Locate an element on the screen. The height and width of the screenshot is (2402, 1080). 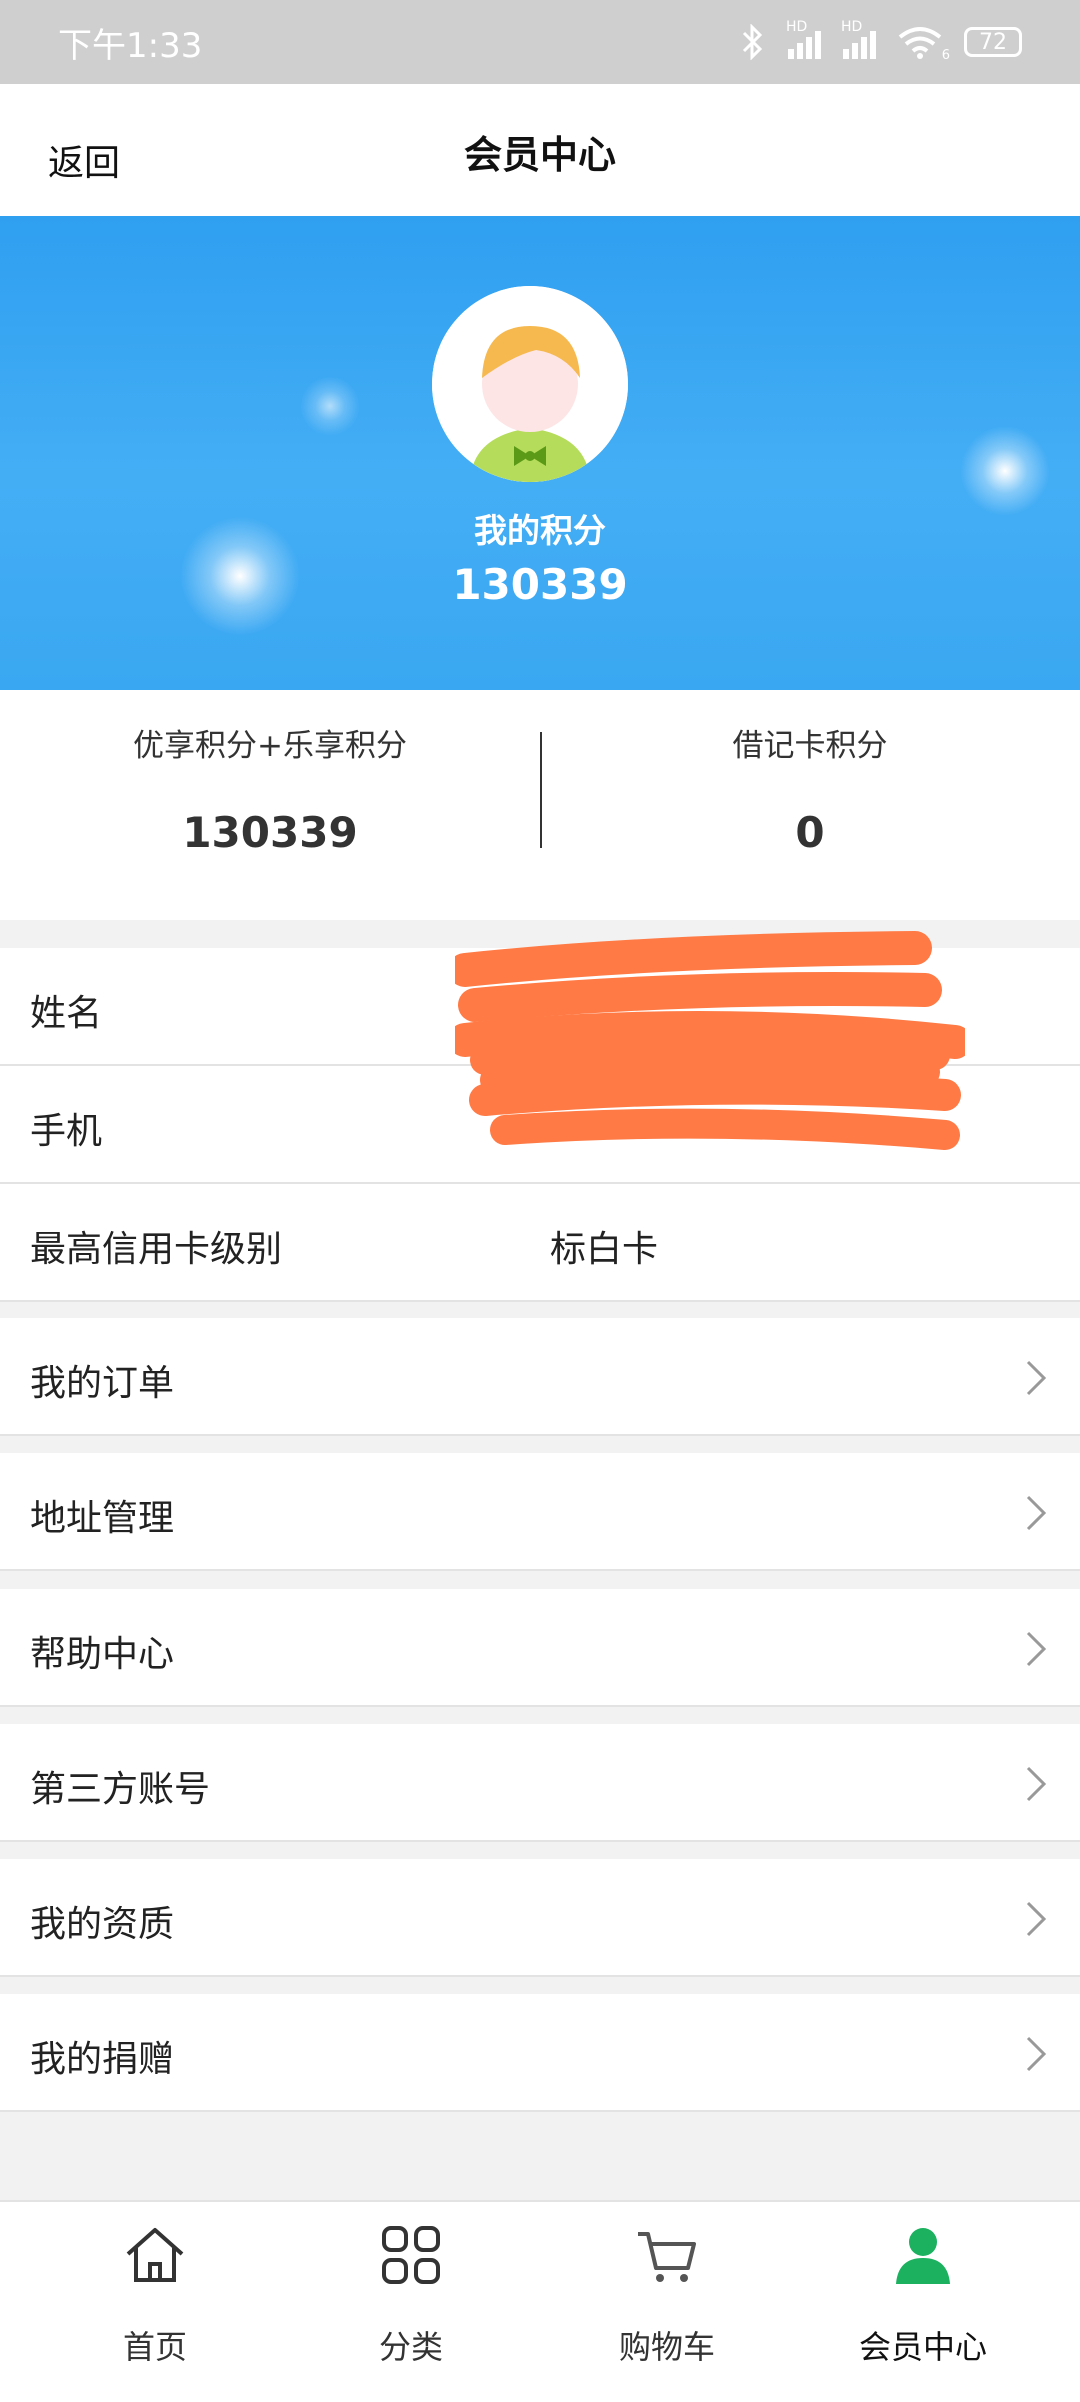
name-label: 姓名 is located at coordinates (66, 1013).